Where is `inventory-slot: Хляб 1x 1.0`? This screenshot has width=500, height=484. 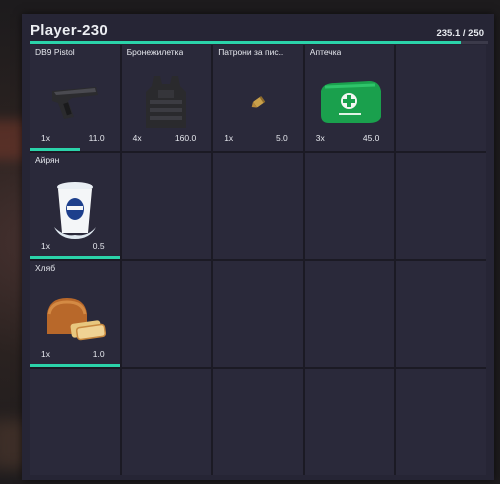
inventory-slot: Хляб 1x 1.0 is located at coordinates (75, 314).